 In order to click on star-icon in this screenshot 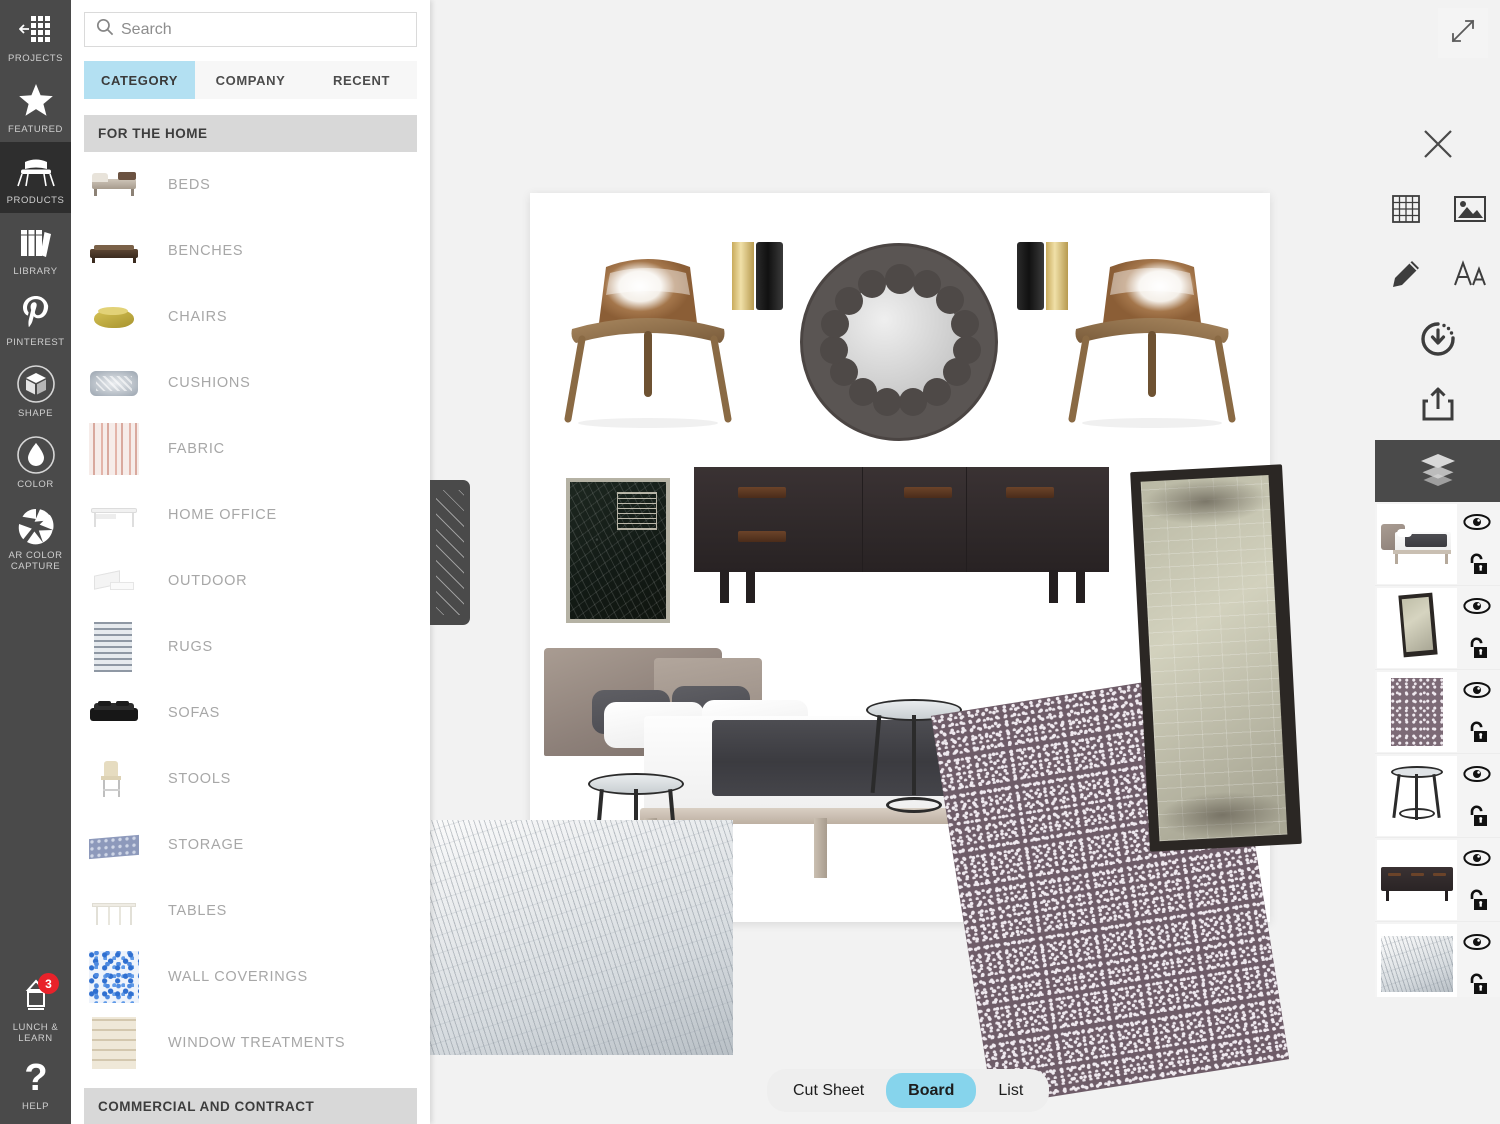, I will do `click(36, 100)`.